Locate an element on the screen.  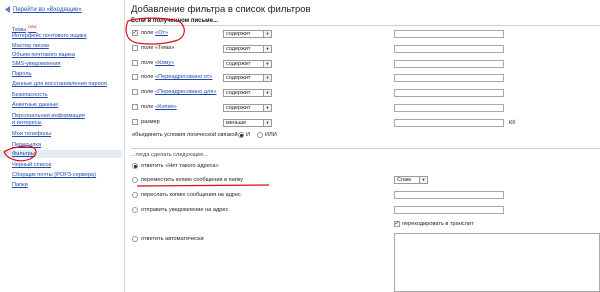
to-value-input is located at coordinates (449, 64).